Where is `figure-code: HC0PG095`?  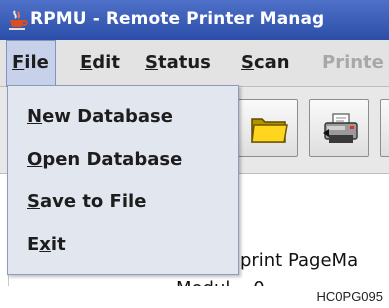 figure-code: HC0PG095 is located at coordinates (349, 296).